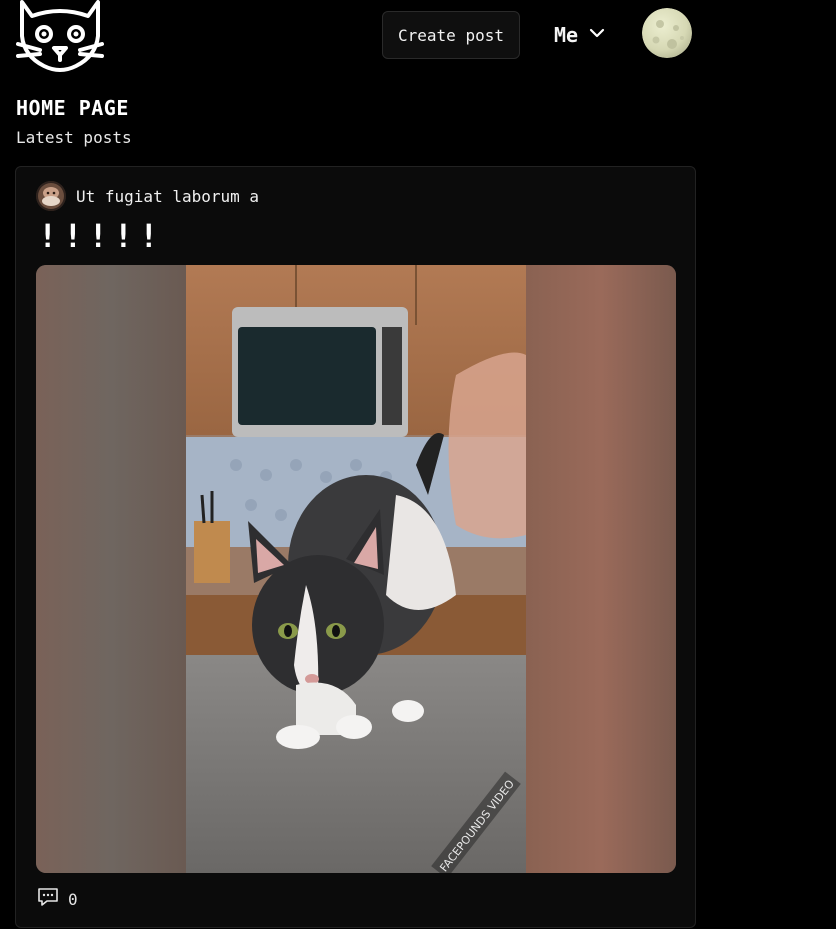 Image resolution: width=836 pixels, height=929 pixels. Describe the element at coordinates (72, 108) in the screenshot. I see `page-title: HOME PAGE` at that location.